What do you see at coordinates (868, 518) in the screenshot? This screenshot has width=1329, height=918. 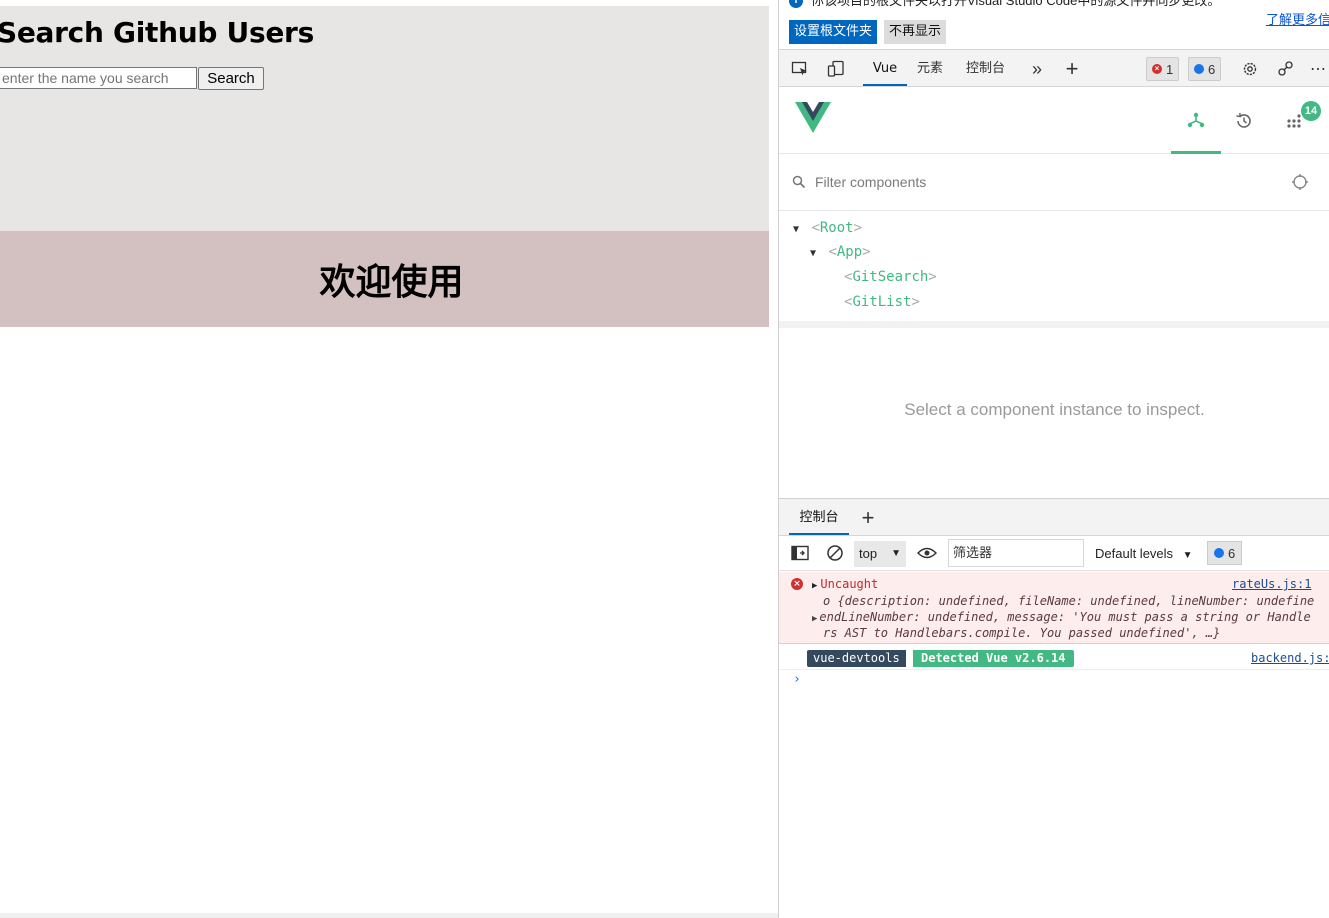 I see `add-drawer-tab-icon: +` at bounding box center [868, 518].